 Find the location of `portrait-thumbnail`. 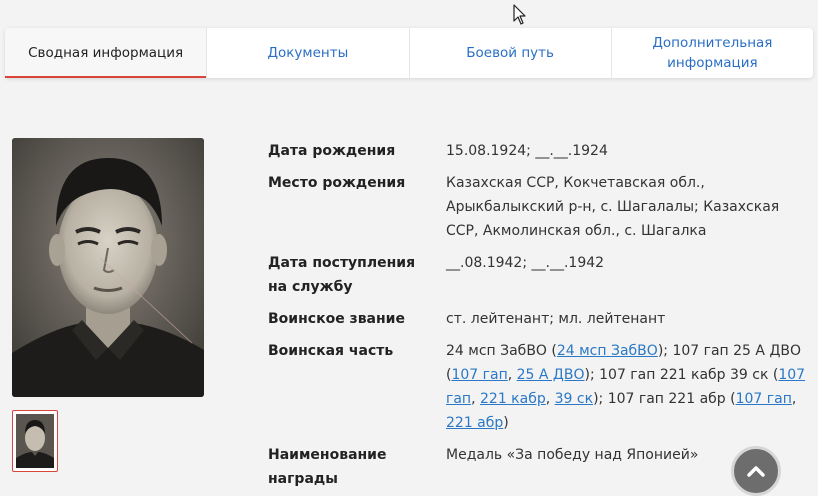

portrait-thumbnail is located at coordinates (35, 441).